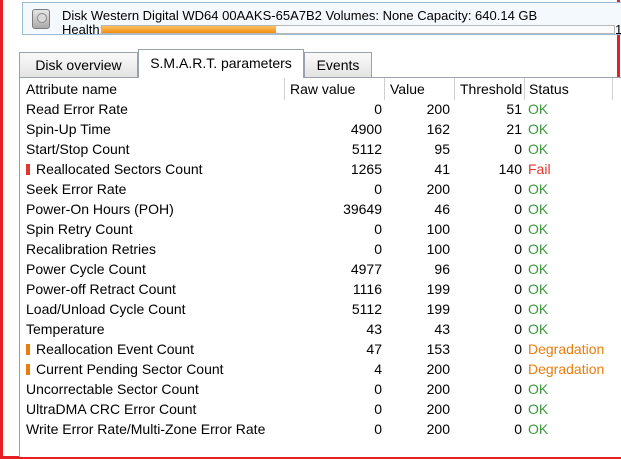  I want to click on raw-value-cell: 39649, so click(362, 209).